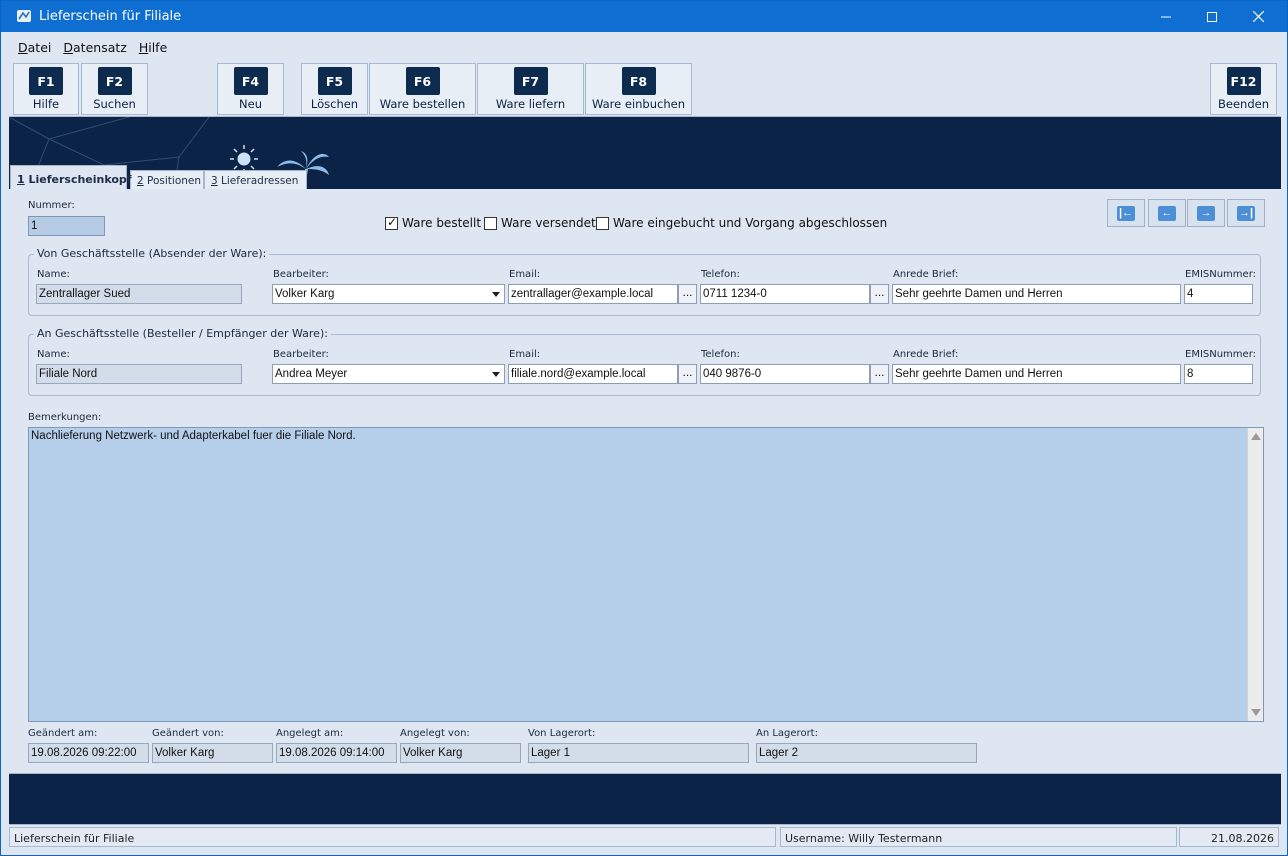 Image resolution: width=1288 pixels, height=856 pixels. What do you see at coordinates (88, 753) in the screenshot?
I see `geaendert-am-field: 19.08.2026 09:22:00` at bounding box center [88, 753].